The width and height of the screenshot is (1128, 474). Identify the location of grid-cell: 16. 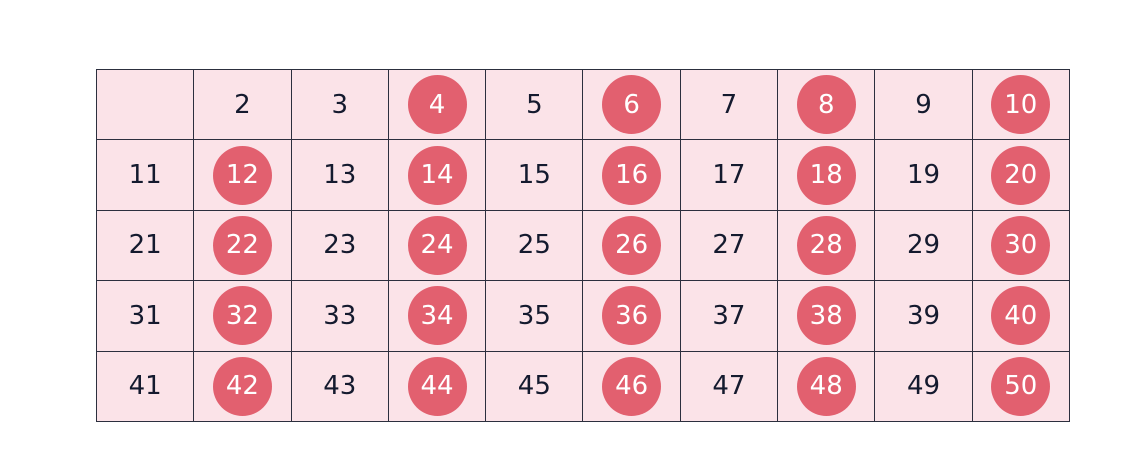
(632, 175).